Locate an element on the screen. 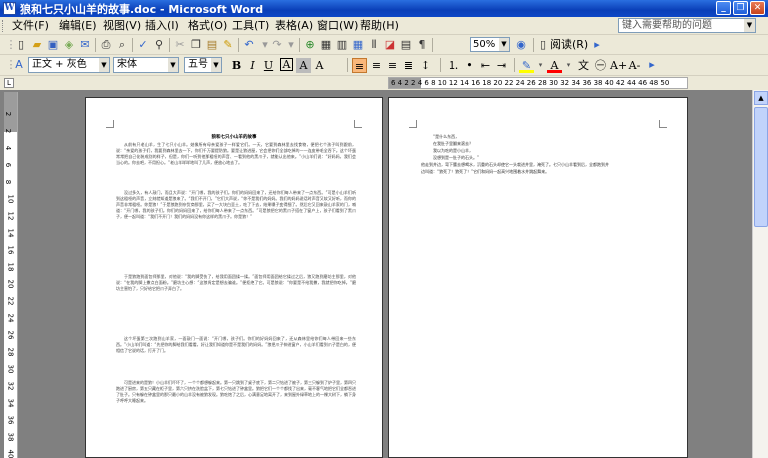 Image resolution: width=768 pixels, height=458 pixels. menu-grip is located at coordinates (3, 26).